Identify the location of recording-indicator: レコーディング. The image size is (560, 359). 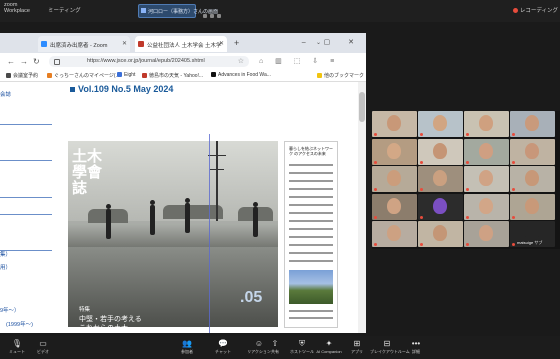
(535, 10).